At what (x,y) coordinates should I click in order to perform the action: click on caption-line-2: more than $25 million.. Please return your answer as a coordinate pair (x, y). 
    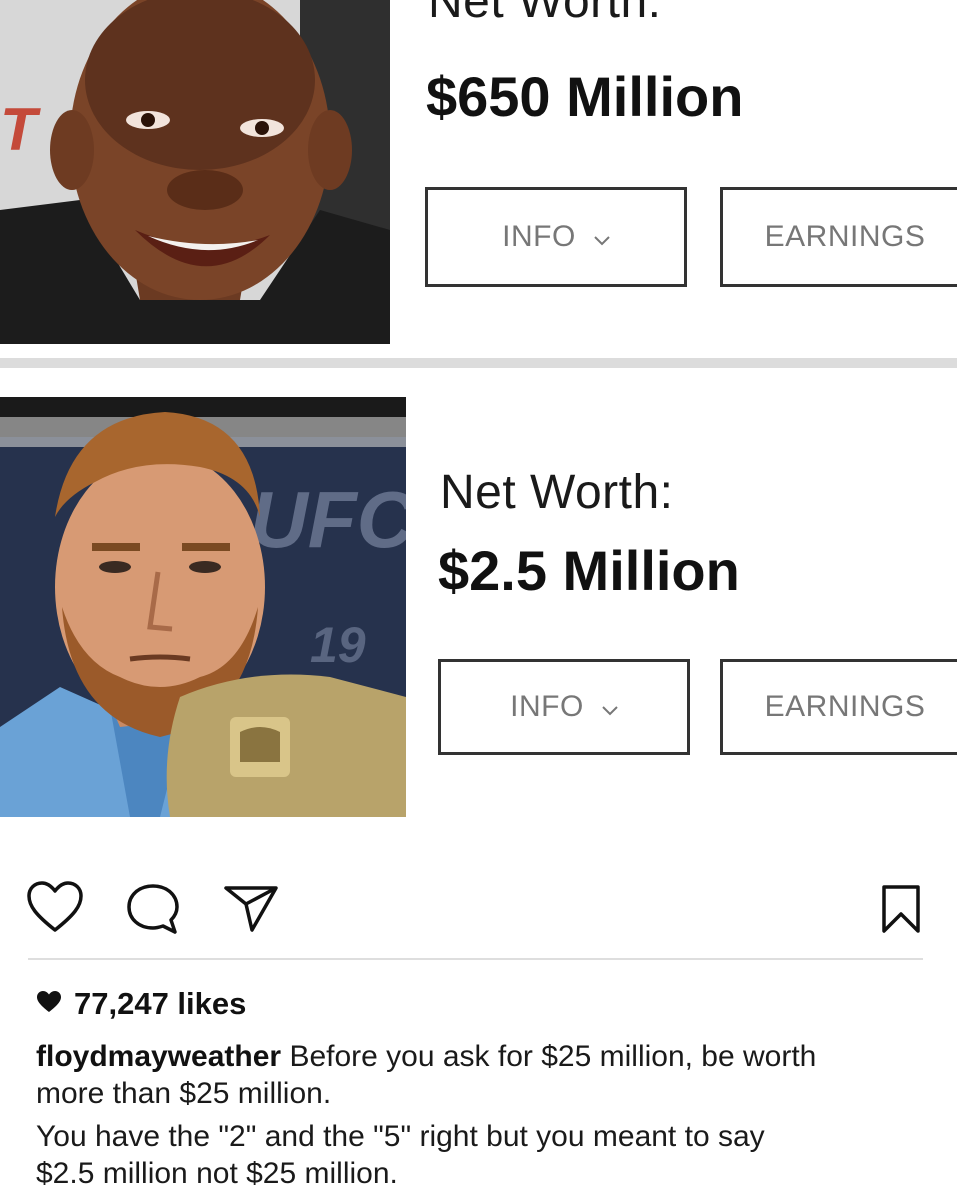
    Looking at the image, I should click on (184, 1093).